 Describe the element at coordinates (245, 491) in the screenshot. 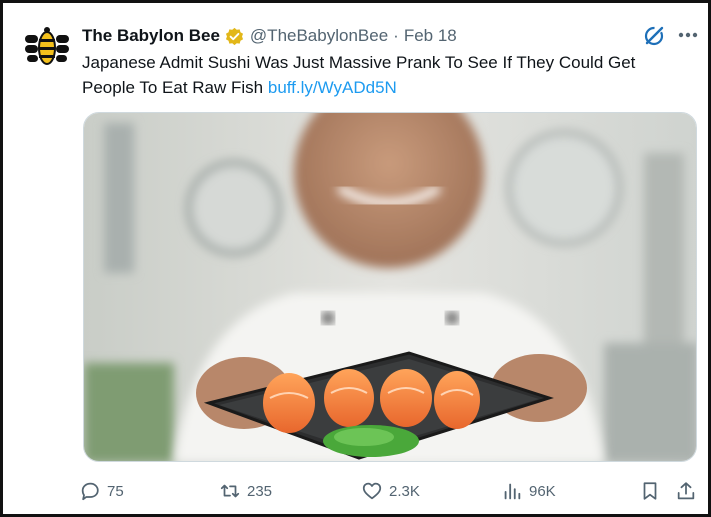

I see `repost-button: 235` at that location.